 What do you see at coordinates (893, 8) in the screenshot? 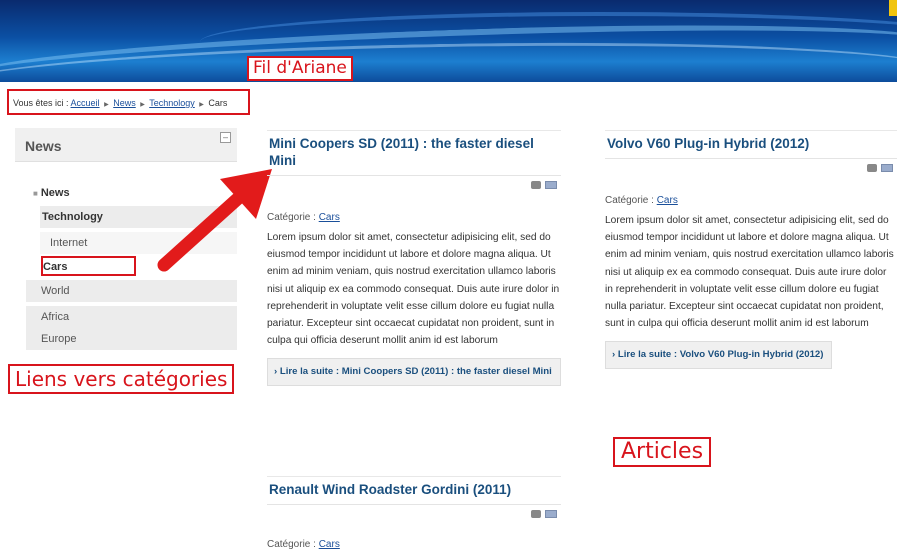
I see `banner-corner` at bounding box center [893, 8].